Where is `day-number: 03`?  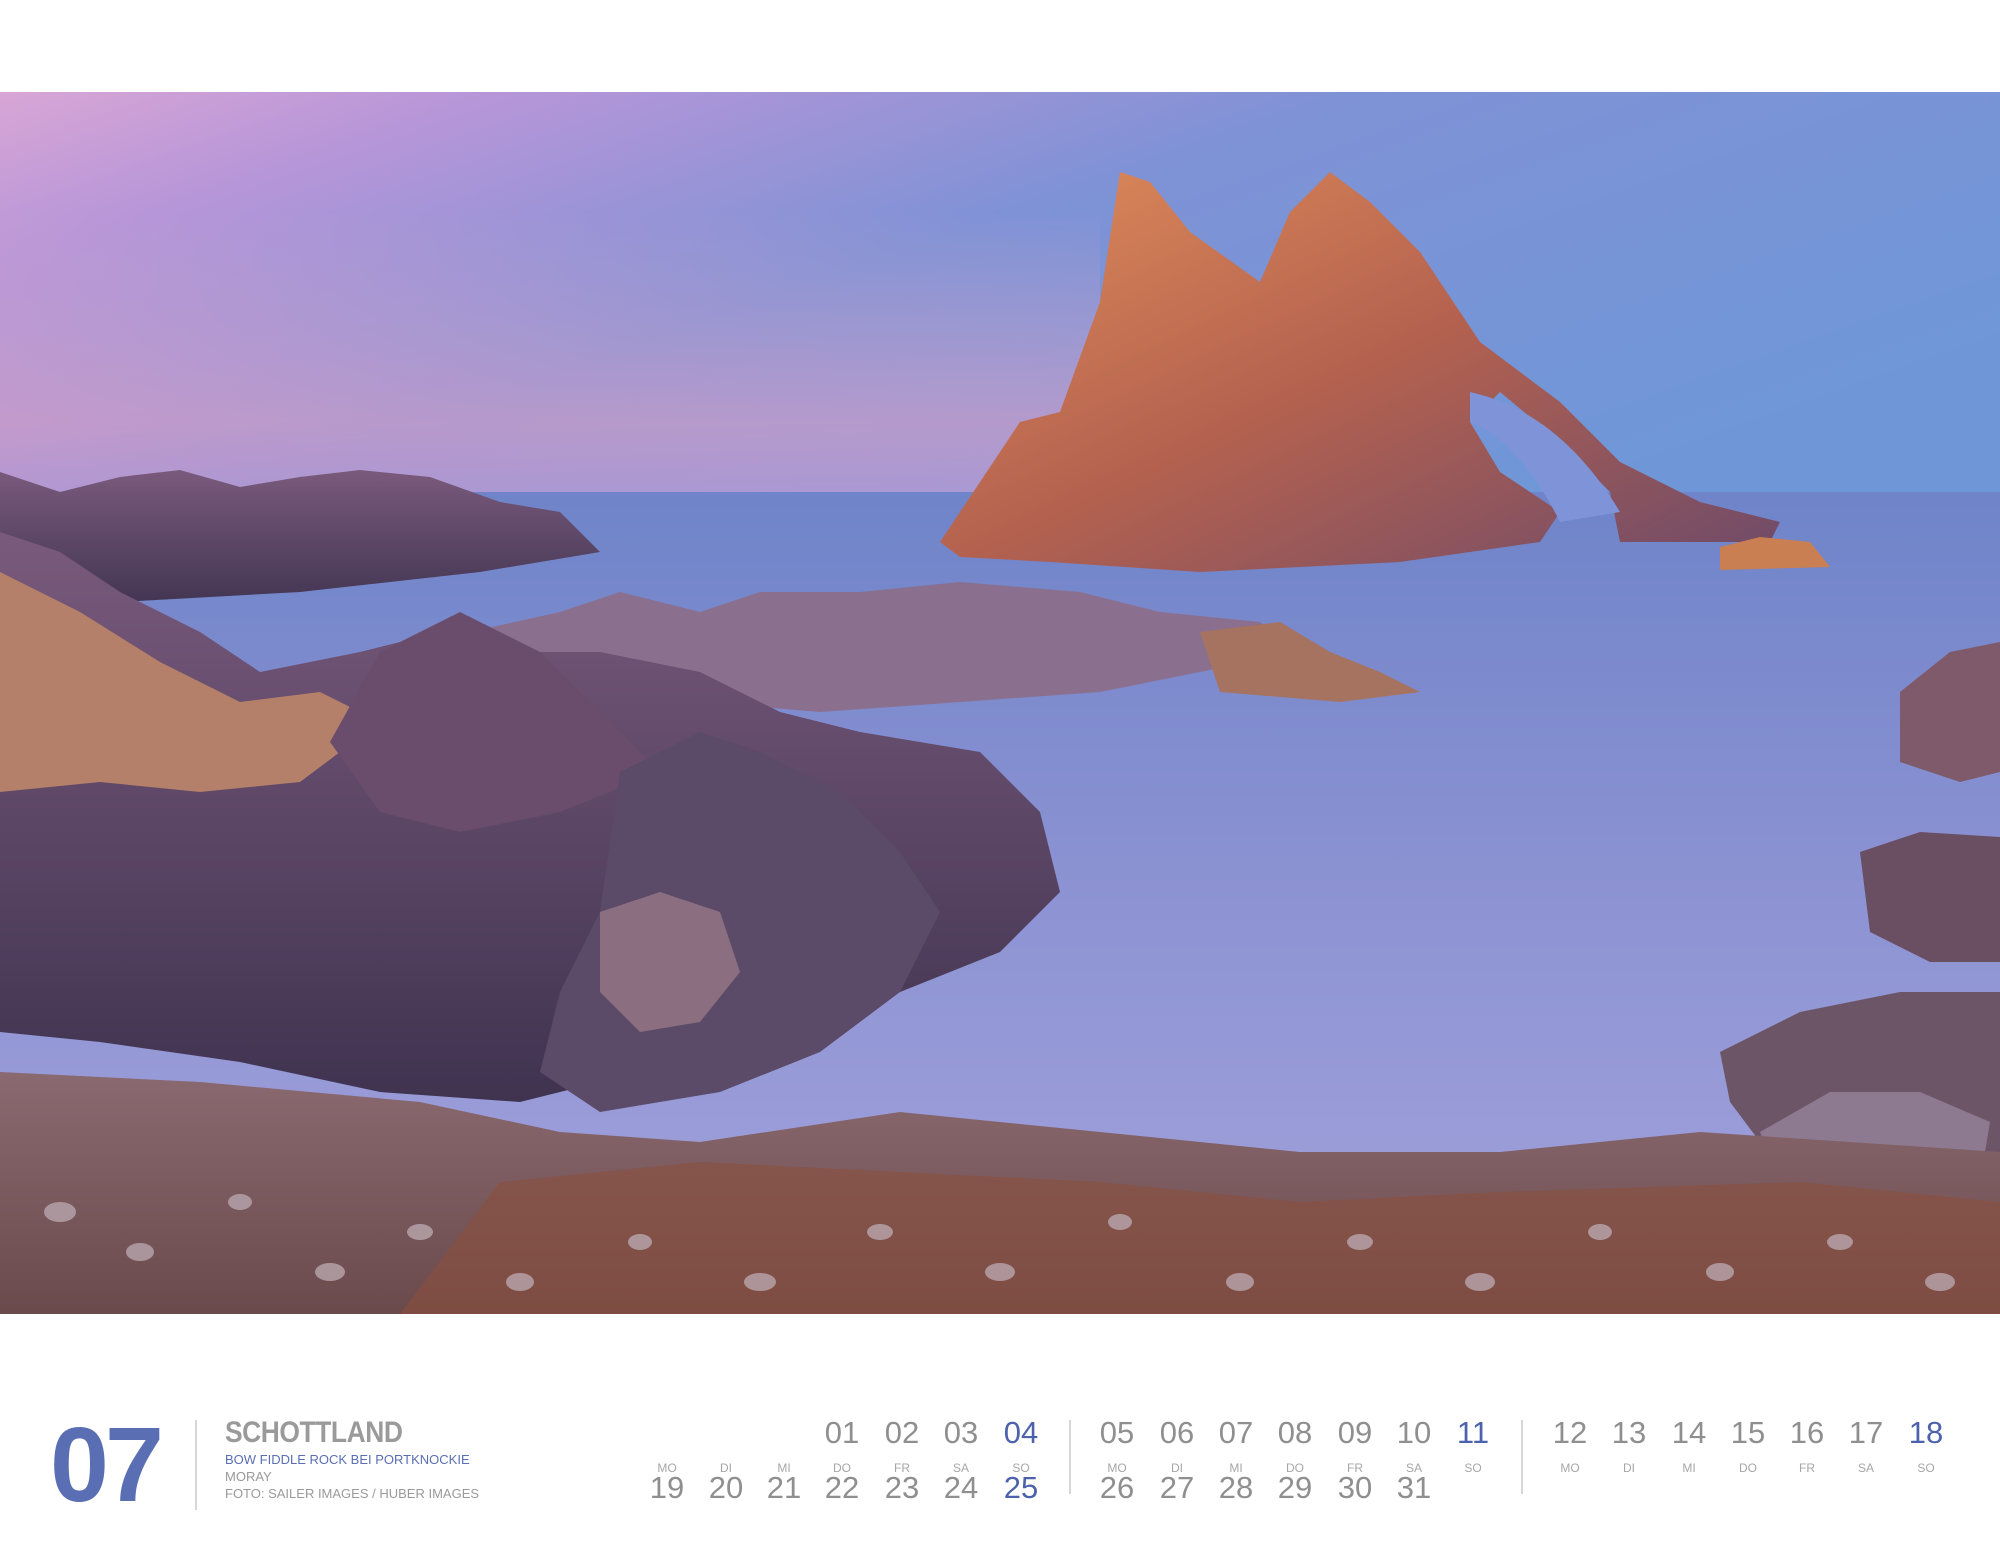
day-number: 03 is located at coordinates (961, 1432).